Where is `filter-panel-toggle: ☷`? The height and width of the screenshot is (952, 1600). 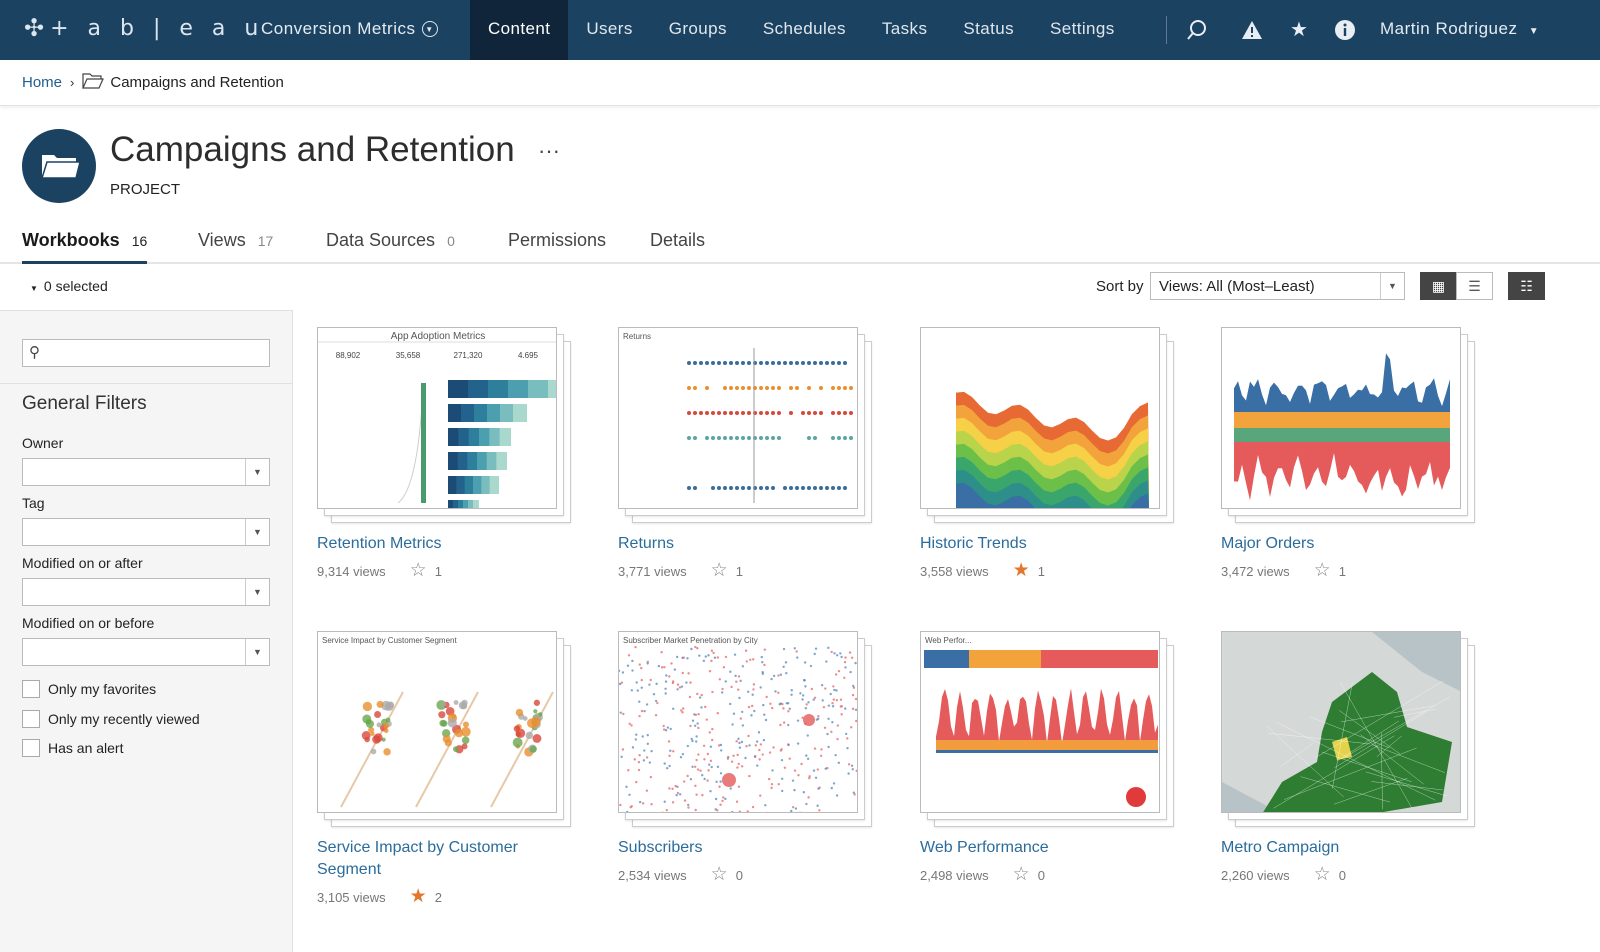 filter-panel-toggle: ☷ is located at coordinates (1526, 286).